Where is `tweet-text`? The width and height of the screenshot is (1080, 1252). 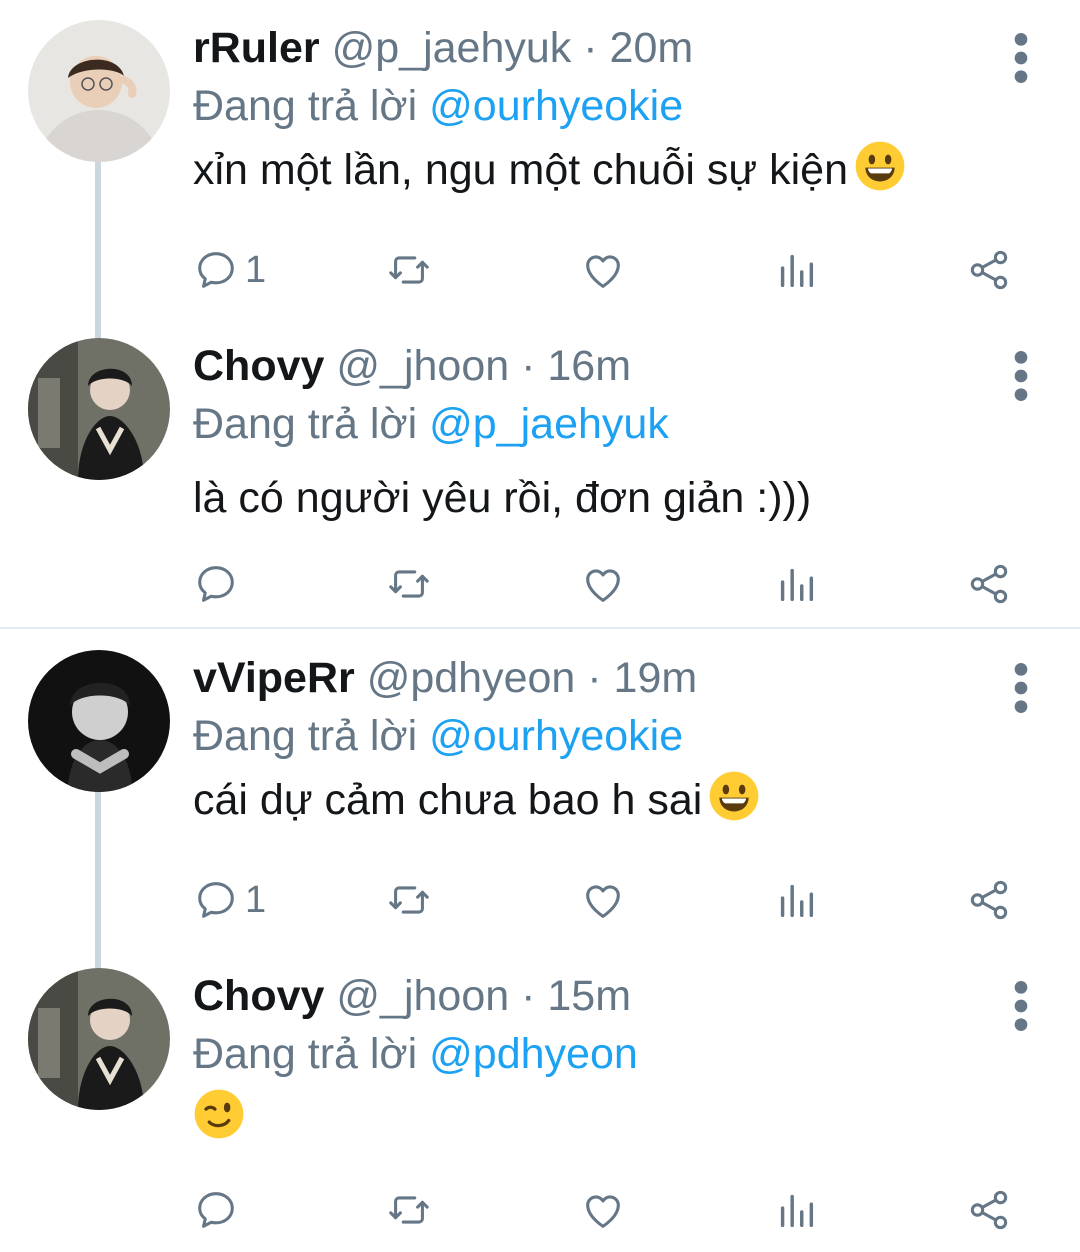 tweet-text is located at coordinates (216, 1117).